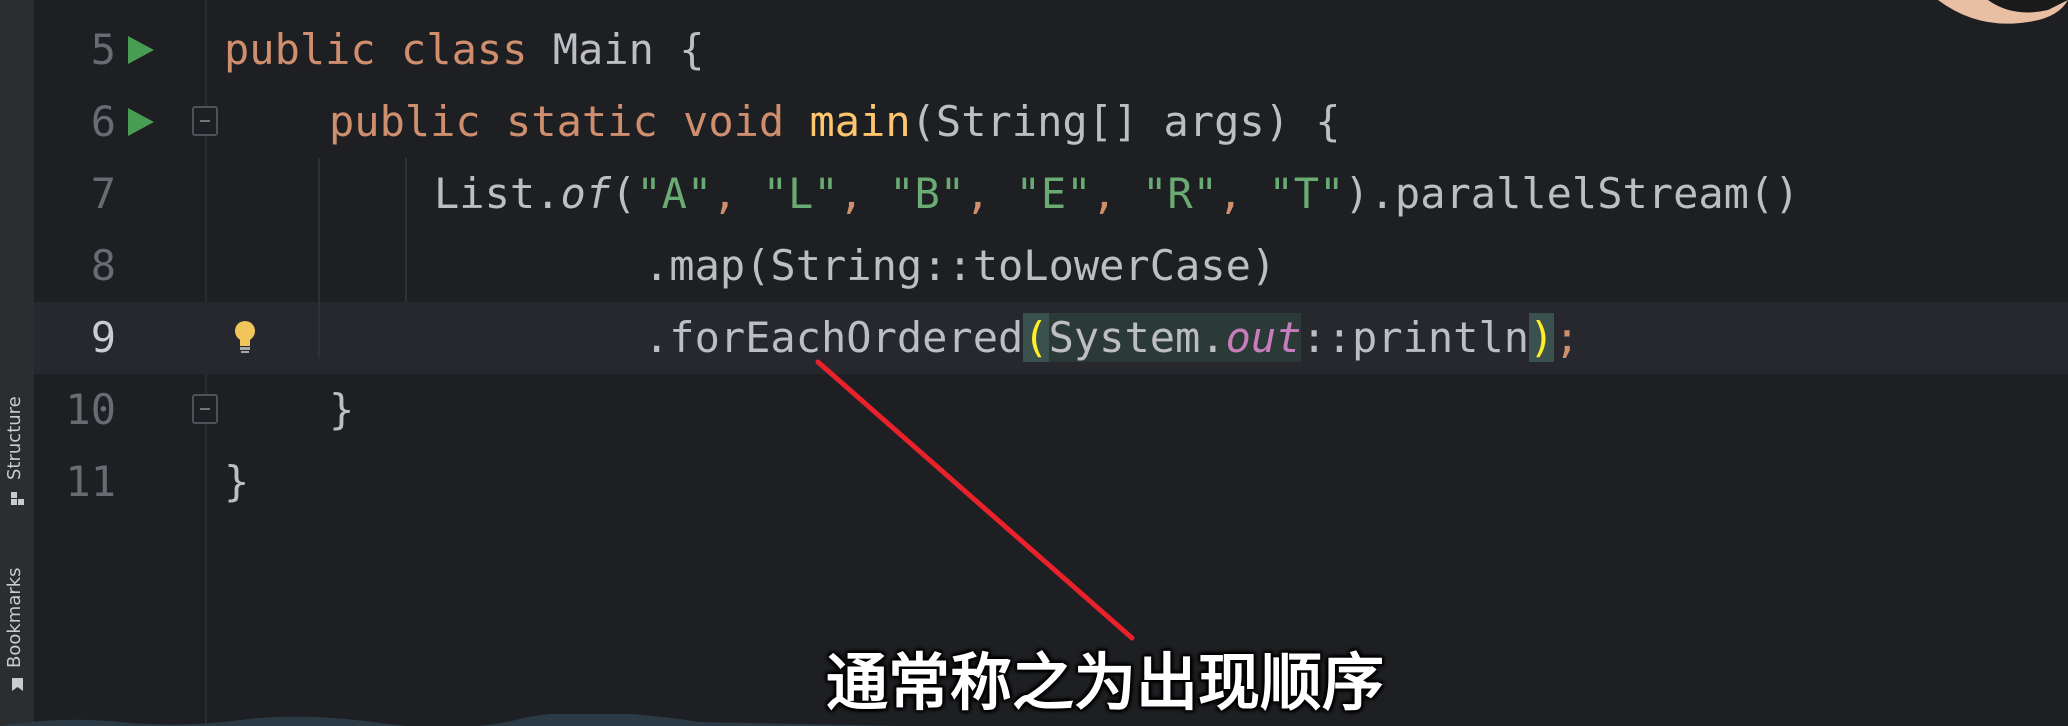 The height and width of the screenshot is (726, 2068). What do you see at coordinates (450, 720) in the screenshot?
I see `bottom-edge-artifact` at bounding box center [450, 720].